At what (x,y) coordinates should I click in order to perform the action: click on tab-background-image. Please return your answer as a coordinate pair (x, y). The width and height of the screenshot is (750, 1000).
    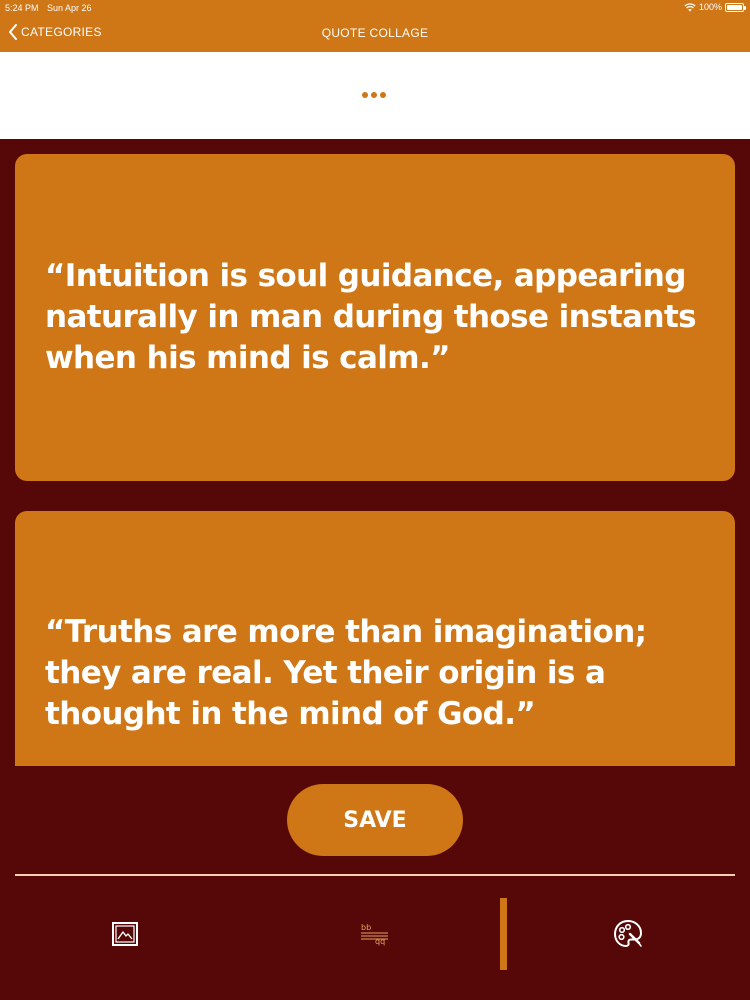
    Looking at the image, I should click on (125, 936).